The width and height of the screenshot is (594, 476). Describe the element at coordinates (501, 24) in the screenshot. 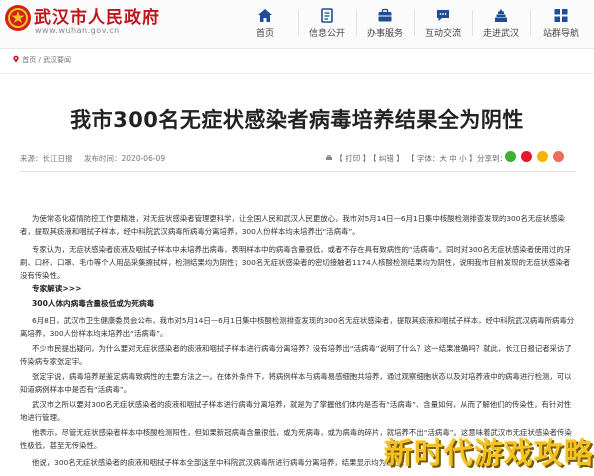

I see `nav-about-wuhan: 走进武汉` at that location.